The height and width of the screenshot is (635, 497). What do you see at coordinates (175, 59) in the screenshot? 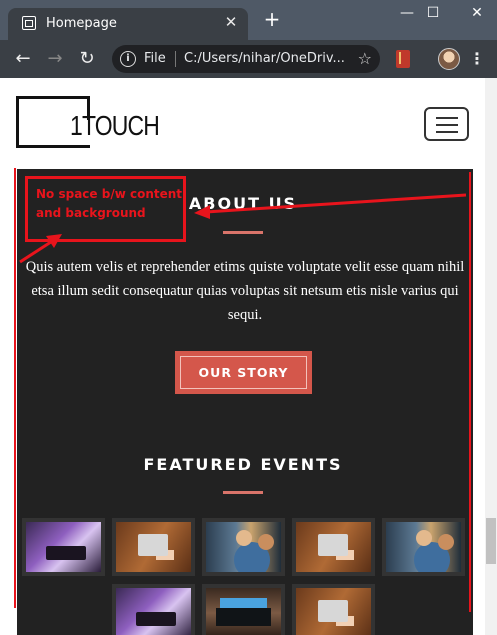
I see `address-separator` at bounding box center [175, 59].